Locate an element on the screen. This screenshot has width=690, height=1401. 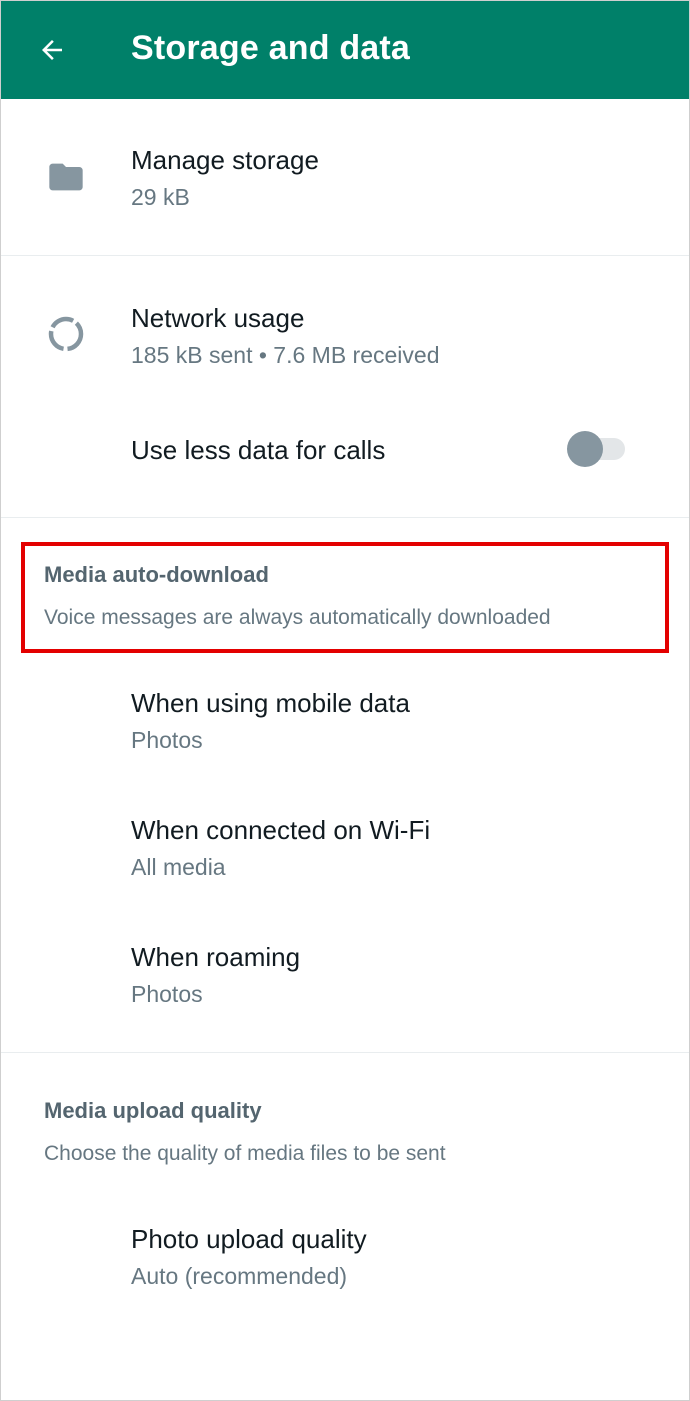
roaming-value: Photos is located at coordinates (167, 994).